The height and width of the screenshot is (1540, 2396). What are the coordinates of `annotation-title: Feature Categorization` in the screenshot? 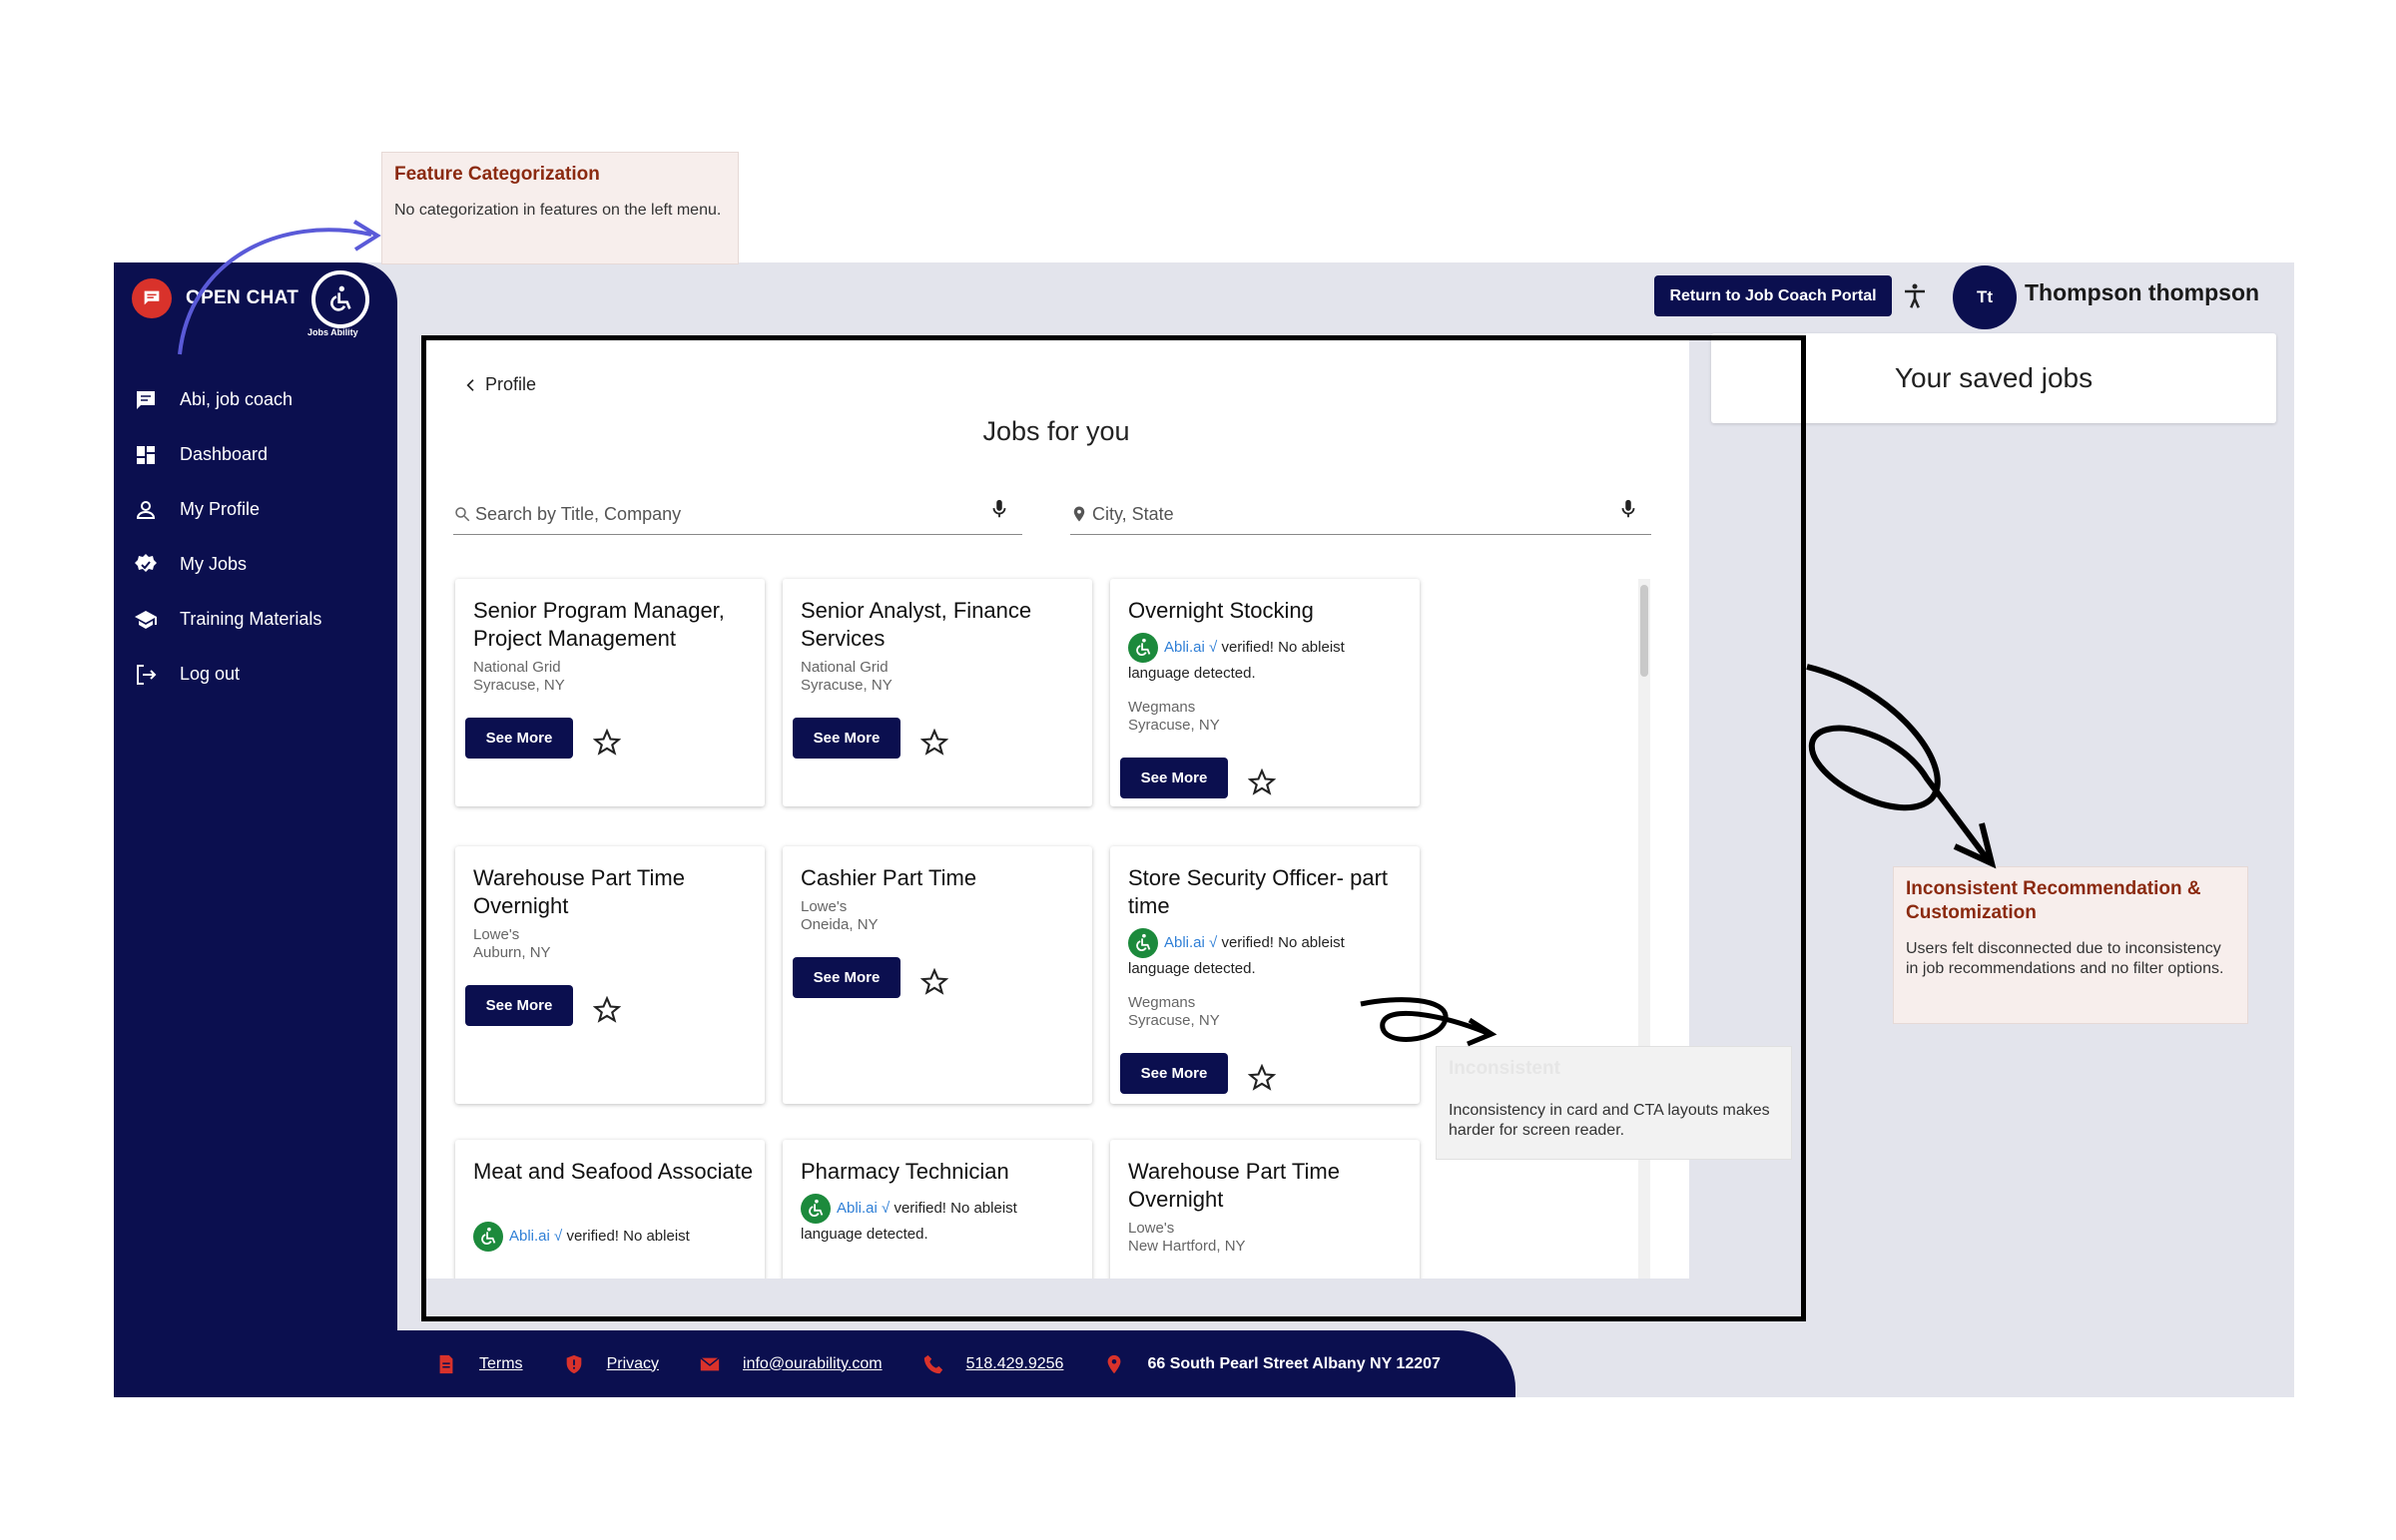 It's located at (497, 174).